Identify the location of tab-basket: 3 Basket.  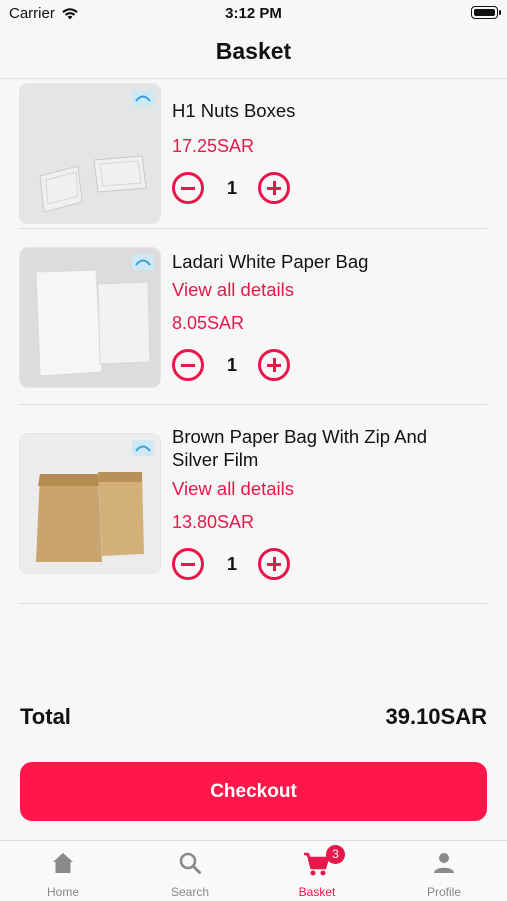
(317, 871).